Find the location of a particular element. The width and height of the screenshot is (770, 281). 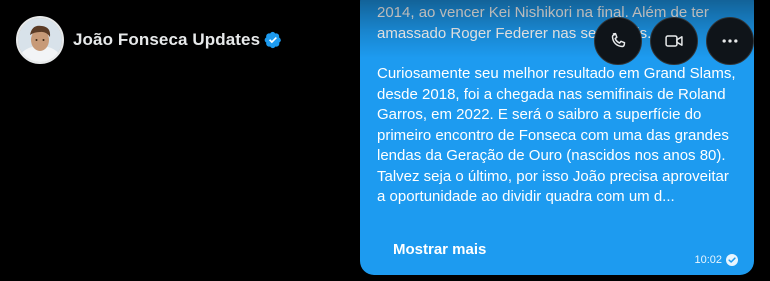

video-call-button is located at coordinates (674, 41).